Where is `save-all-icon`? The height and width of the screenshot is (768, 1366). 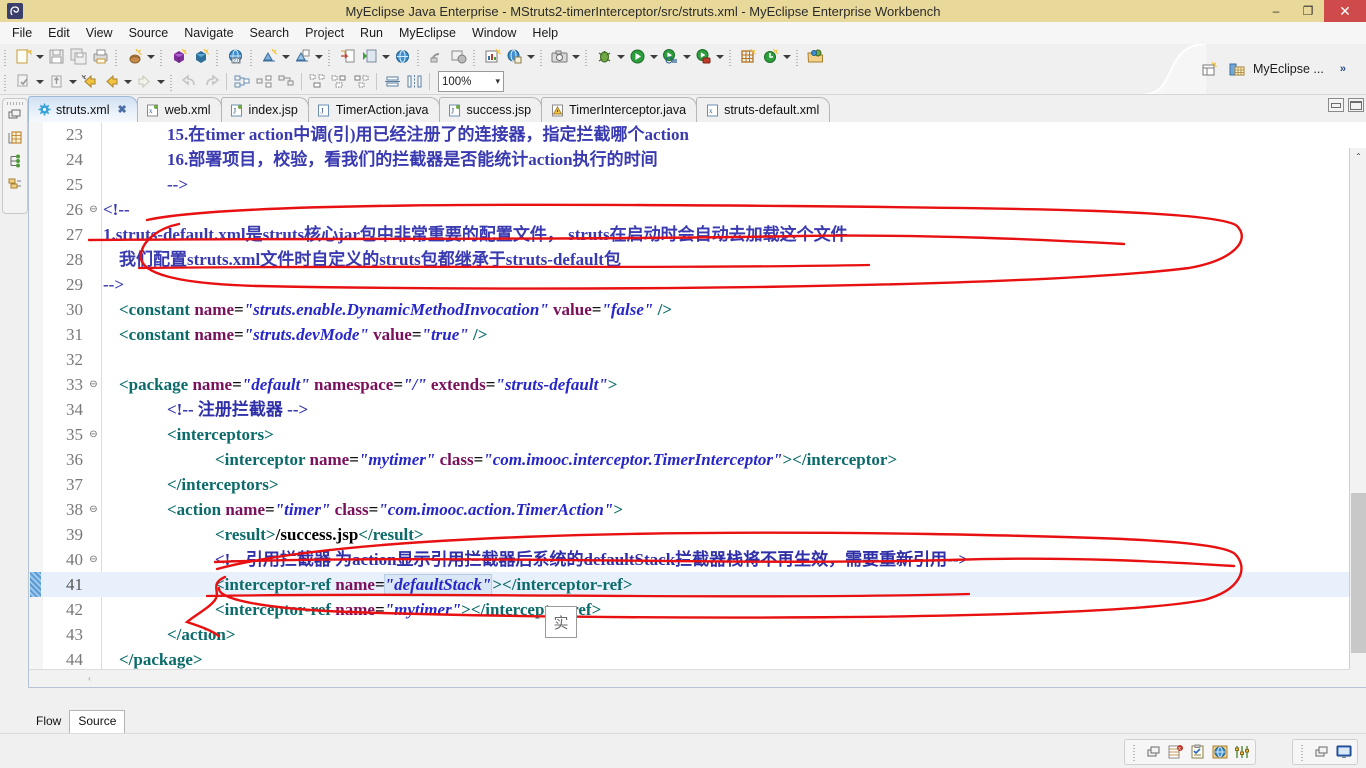 save-all-icon is located at coordinates (78, 57).